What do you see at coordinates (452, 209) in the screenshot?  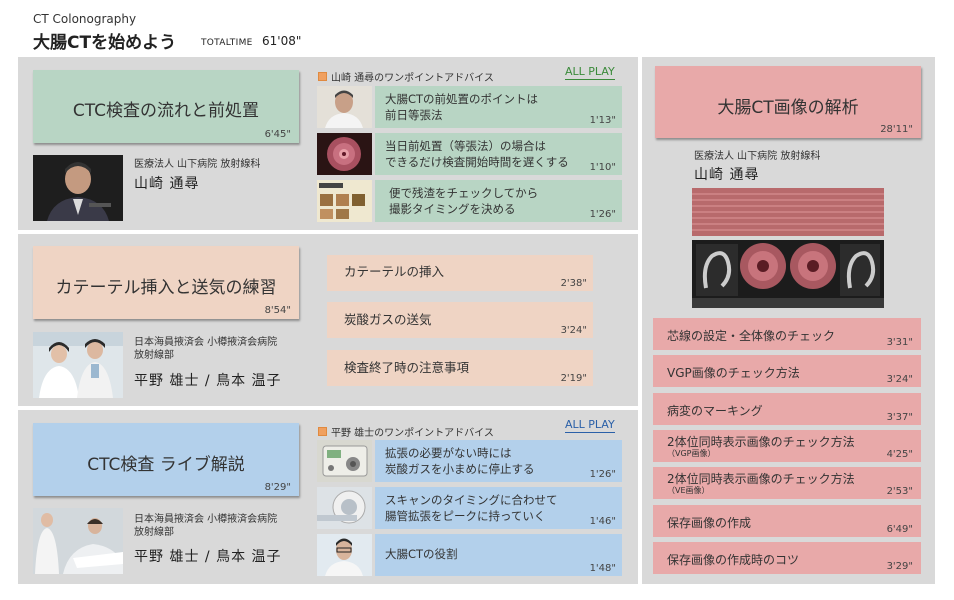 I see `advice-3-line2: 撮影タイミングを決める` at bounding box center [452, 209].